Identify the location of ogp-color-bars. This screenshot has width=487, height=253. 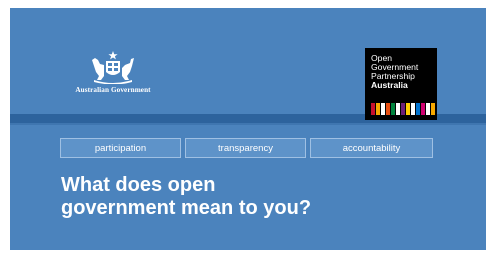
(403, 109).